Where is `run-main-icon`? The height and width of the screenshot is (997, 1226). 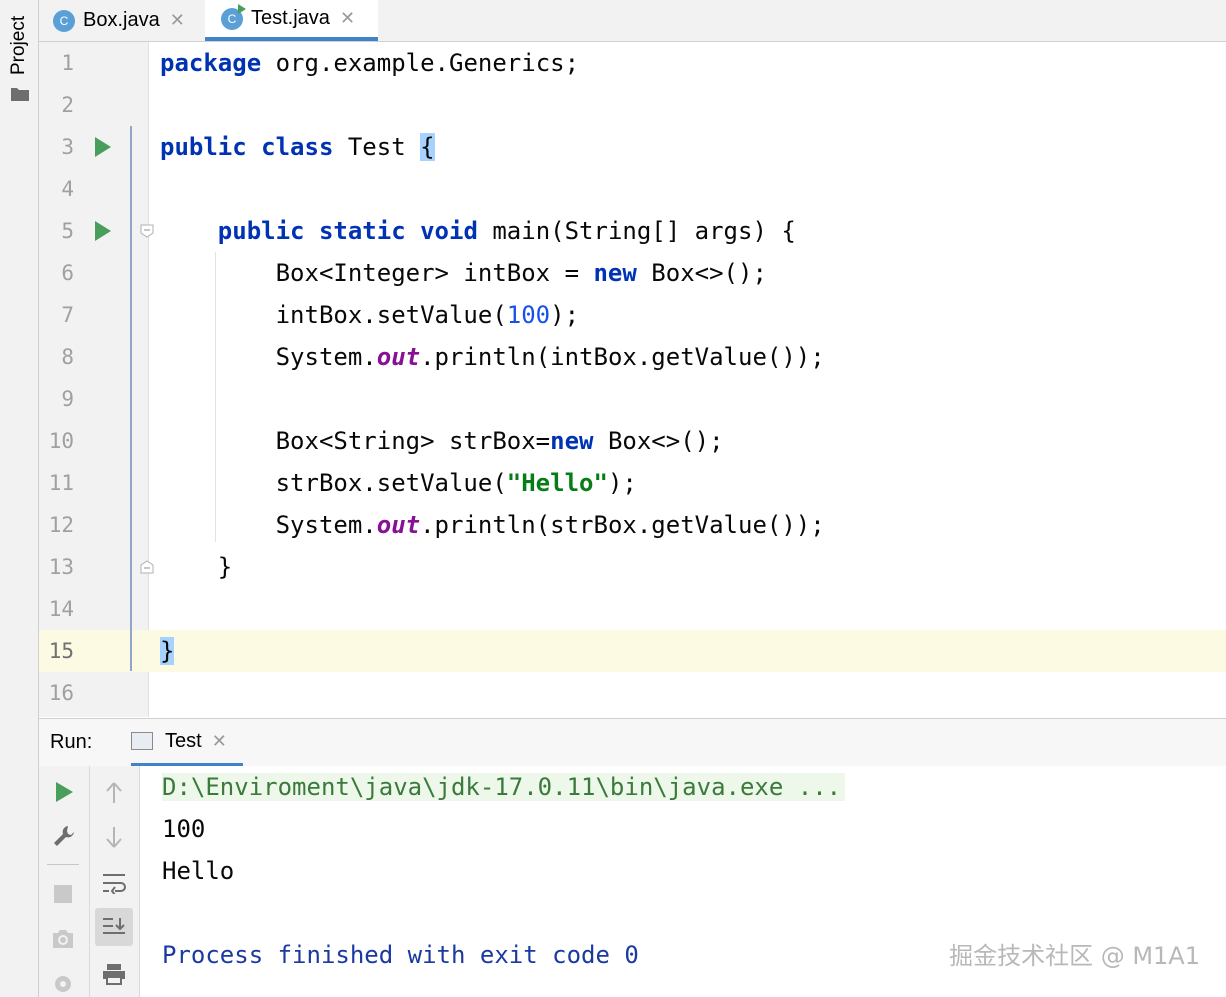
run-main-icon is located at coordinates (103, 231).